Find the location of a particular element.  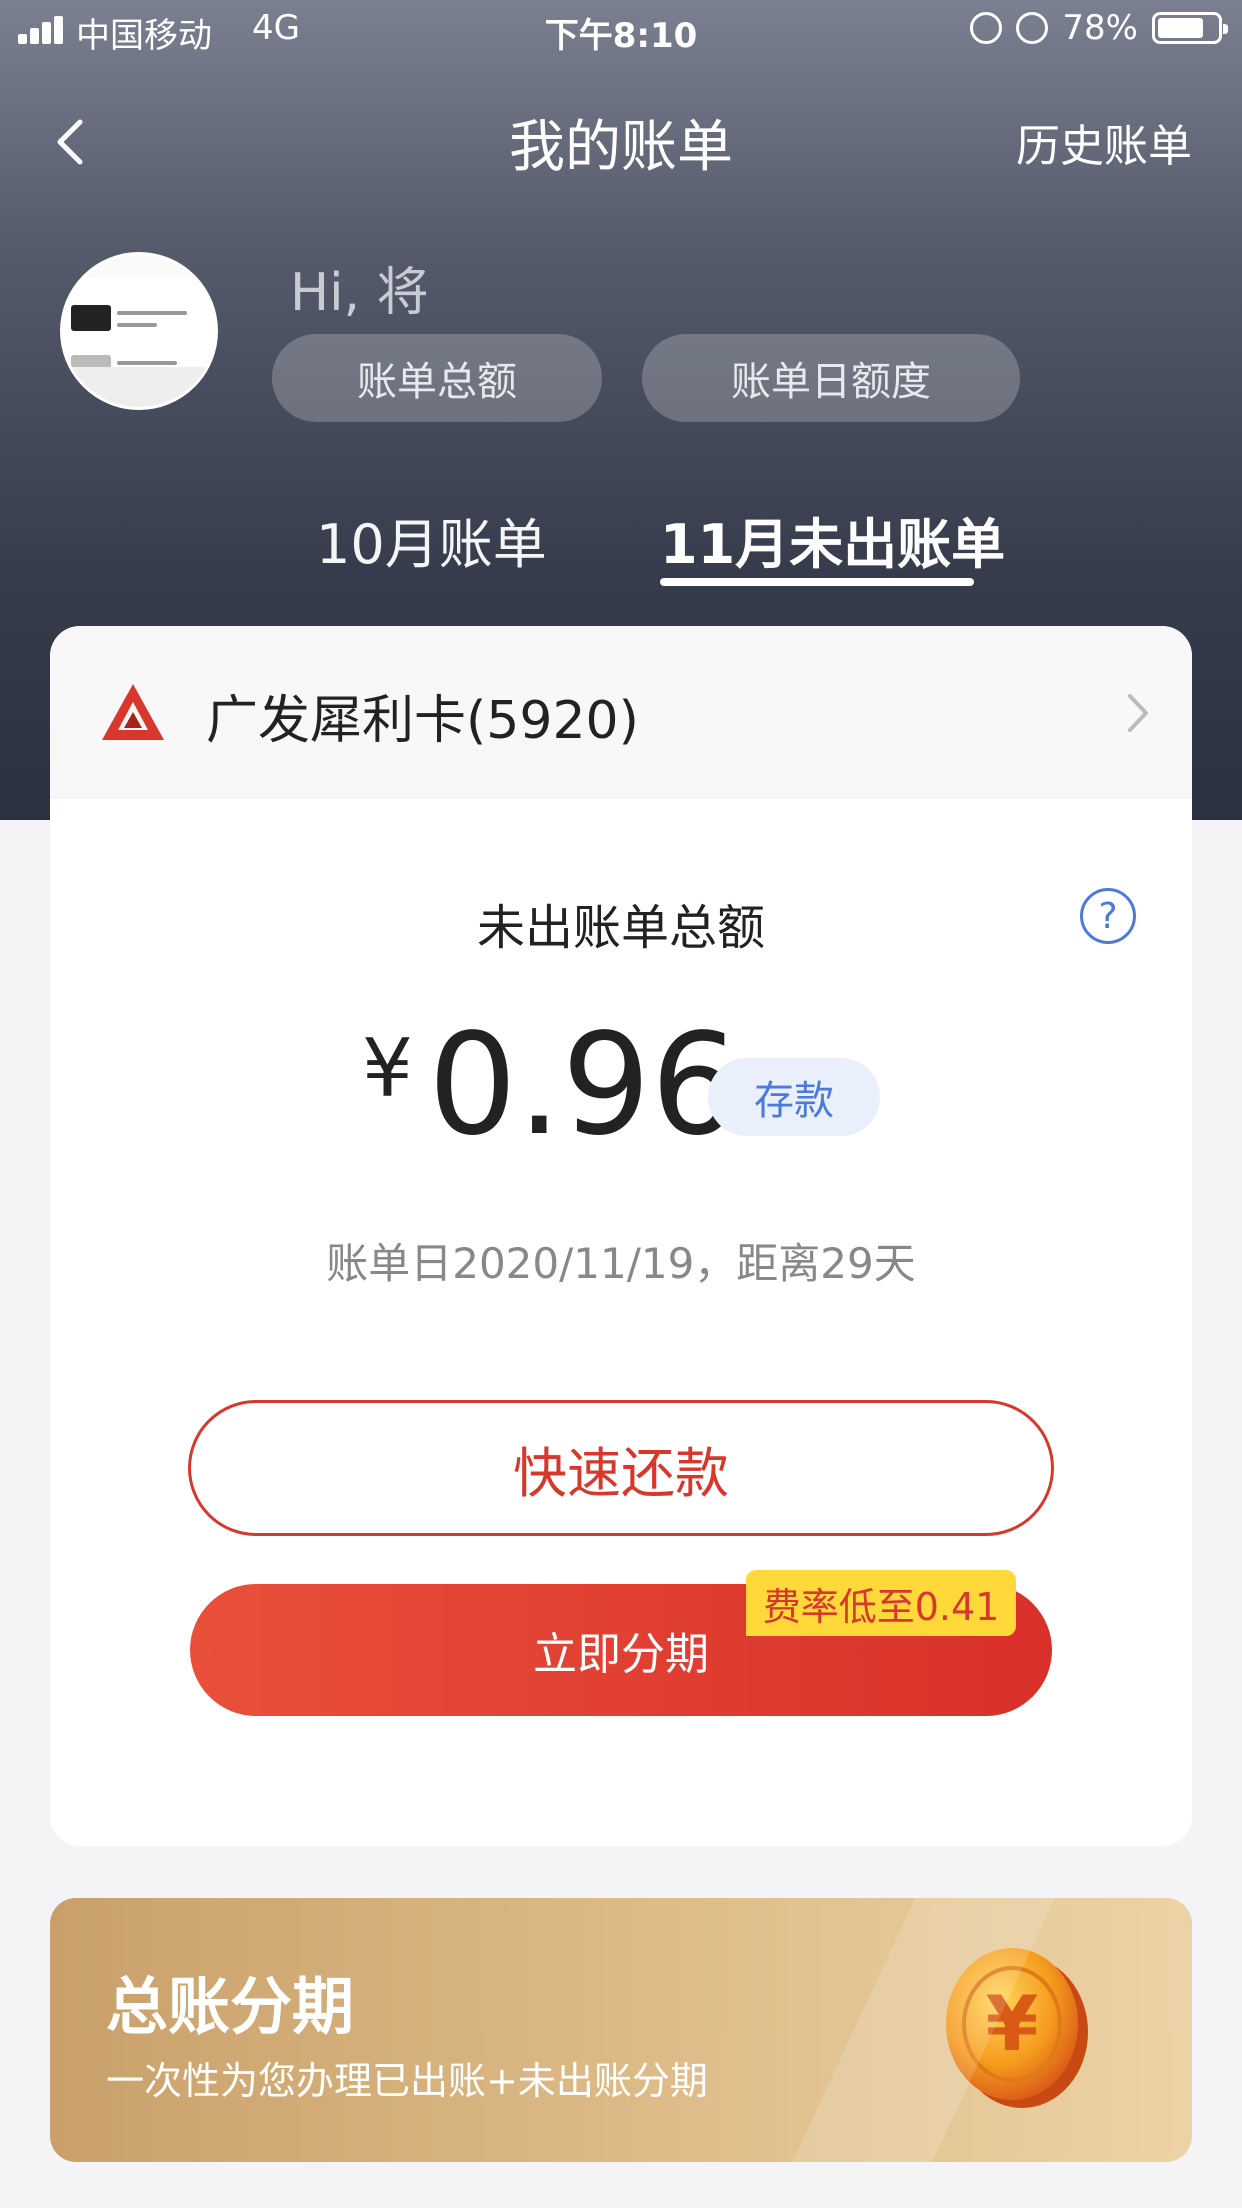

battery-icon is located at coordinates (1190, 28).